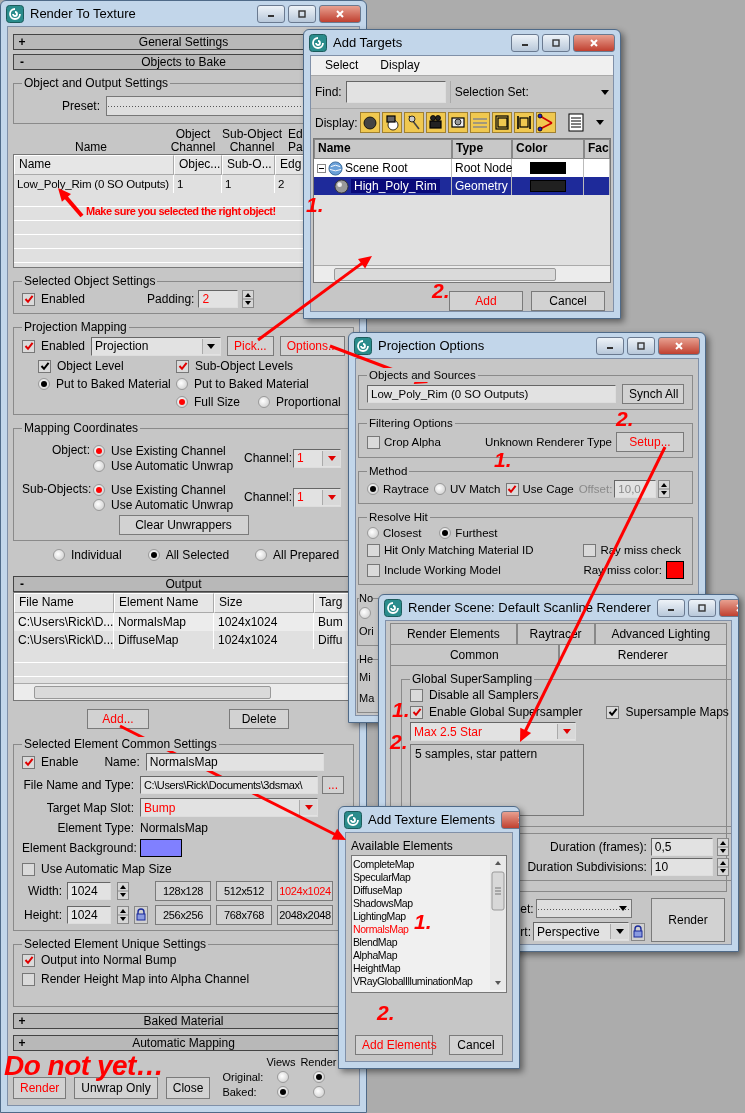 The height and width of the screenshot is (1113, 745). Describe the element at coordinates (89, 891) in the screenshot. I see `width-field: 1024` at that location.